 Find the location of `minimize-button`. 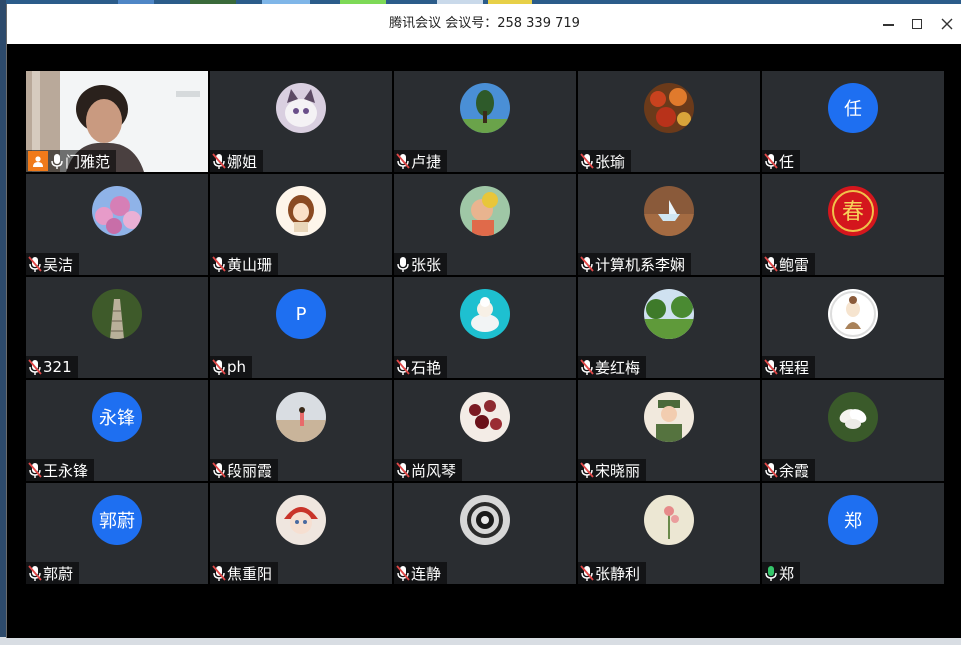

minimize-button is located at coordinates (888, 24).